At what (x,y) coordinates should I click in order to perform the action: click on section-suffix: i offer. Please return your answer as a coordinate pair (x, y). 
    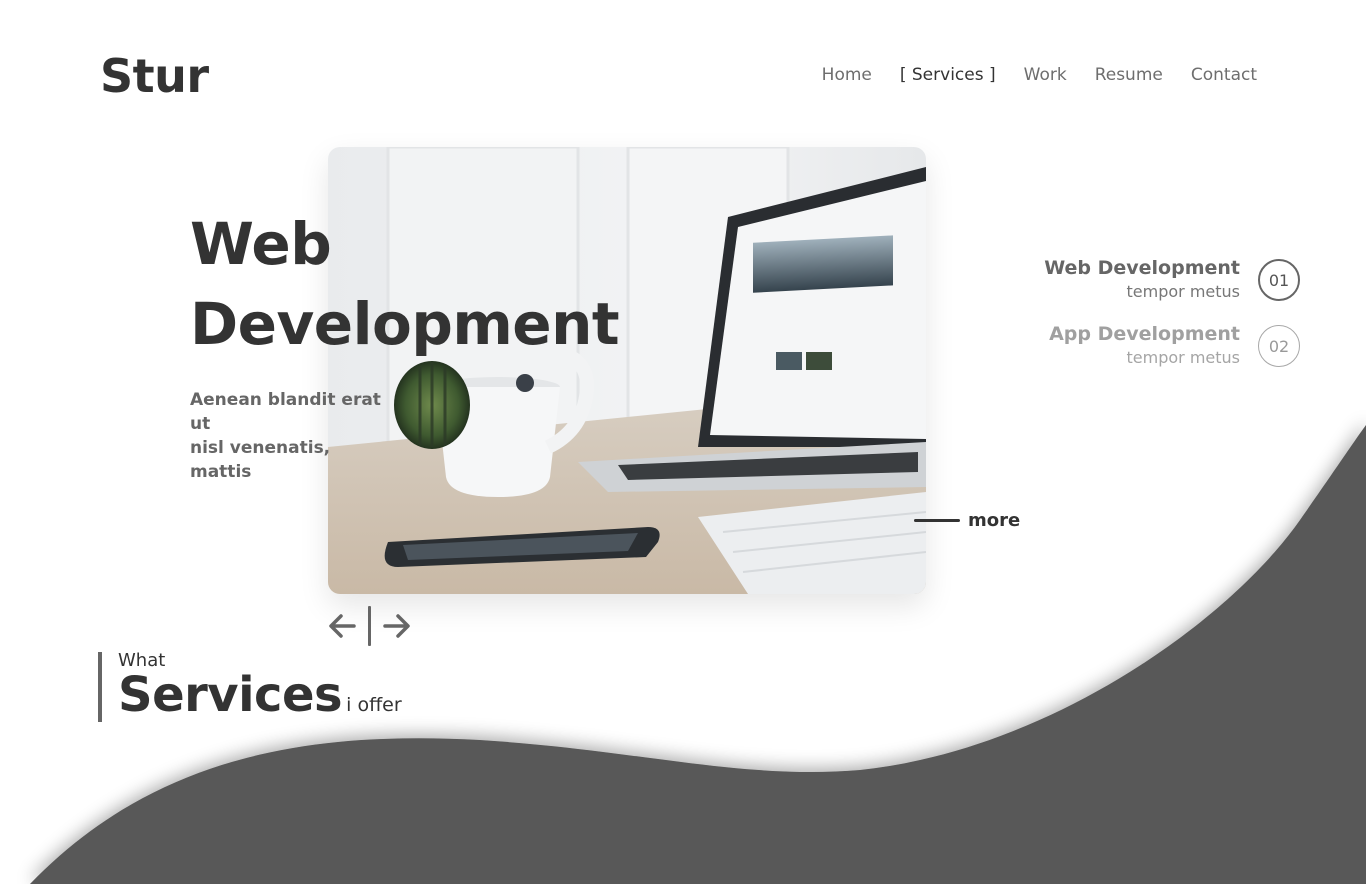
    Looking at the image, I should click on (374, 705).